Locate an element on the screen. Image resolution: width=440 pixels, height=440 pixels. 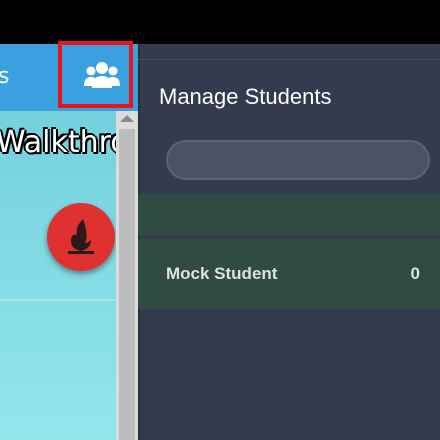
tab-strip: s 1 is located at coordinates (69, 76).